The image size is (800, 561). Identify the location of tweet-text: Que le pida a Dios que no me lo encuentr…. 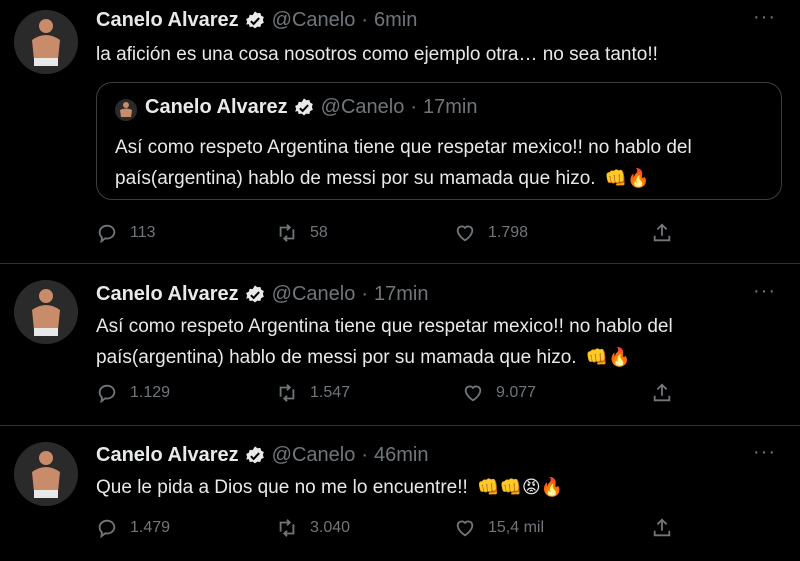
(436, 487).